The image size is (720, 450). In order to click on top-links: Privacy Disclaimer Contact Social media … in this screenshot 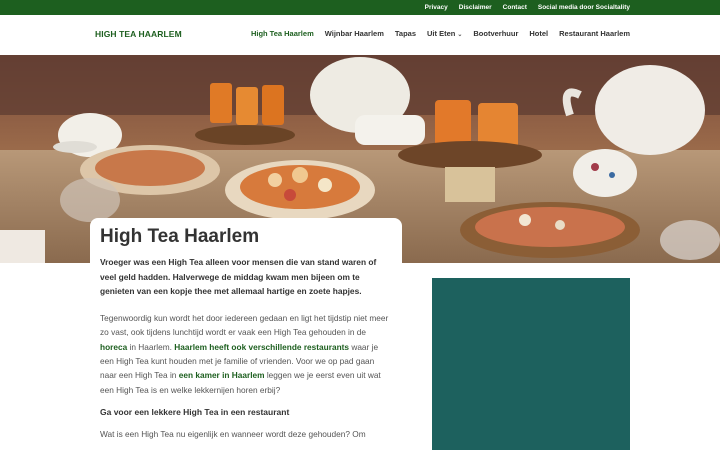, I will do `click(522, 7)`.